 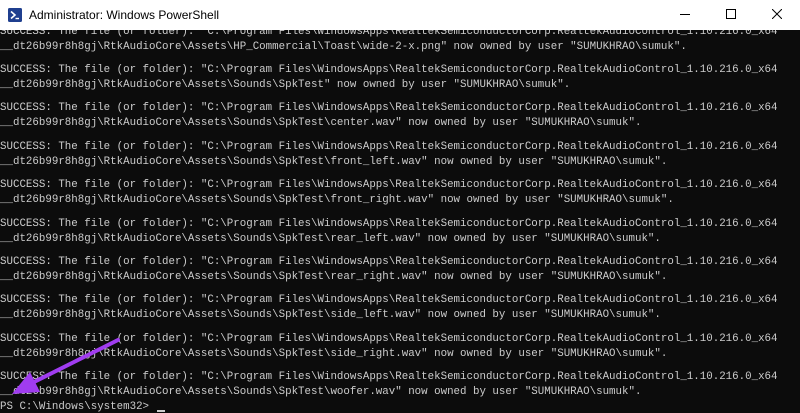 I want to click on command-prompt-line: PS C:\Windows\system32>, so click(x=82, y=405).